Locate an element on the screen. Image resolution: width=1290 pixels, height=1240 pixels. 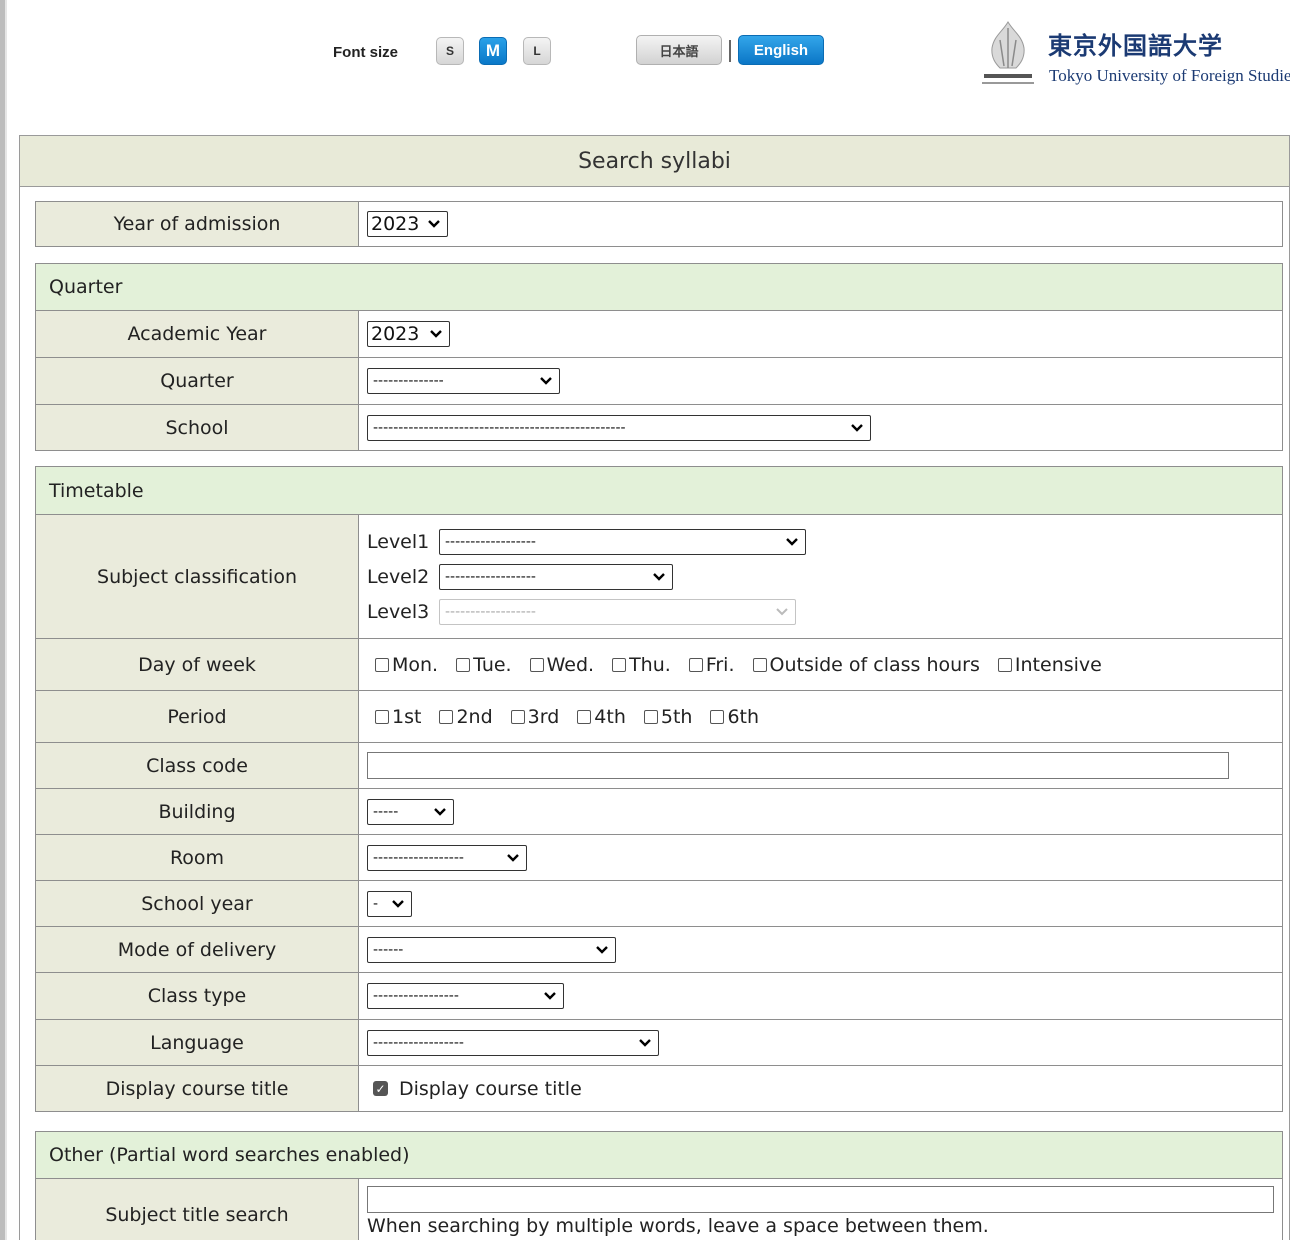
period-2nd-checkbox: 2nd is located at coordinates (462, 717).